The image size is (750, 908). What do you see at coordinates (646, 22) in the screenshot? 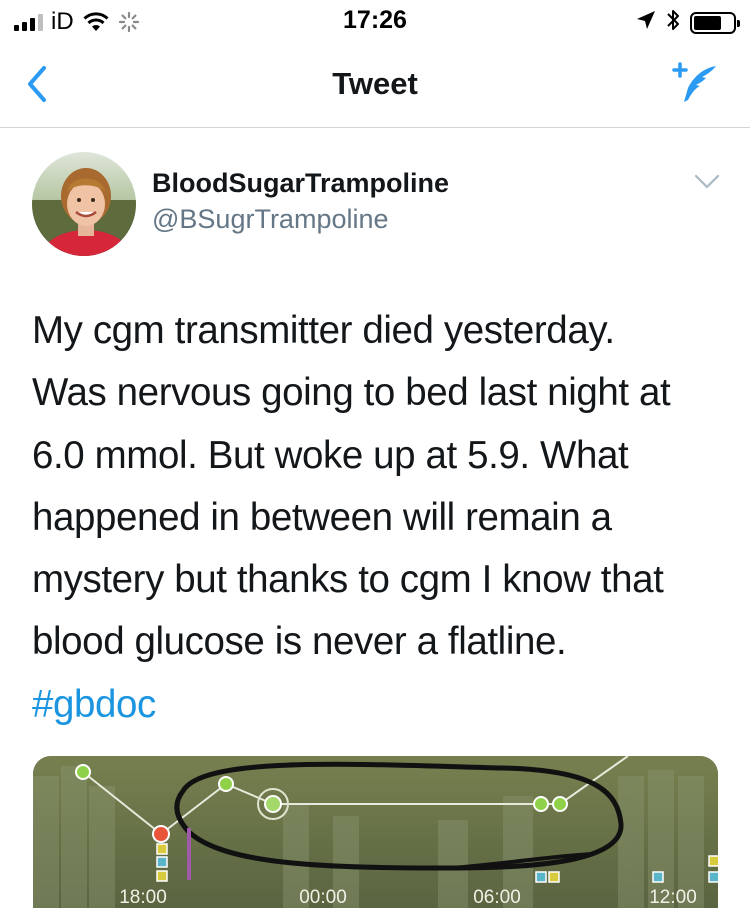
I see `location-arrow-icon` at bounding box center [646, 22].